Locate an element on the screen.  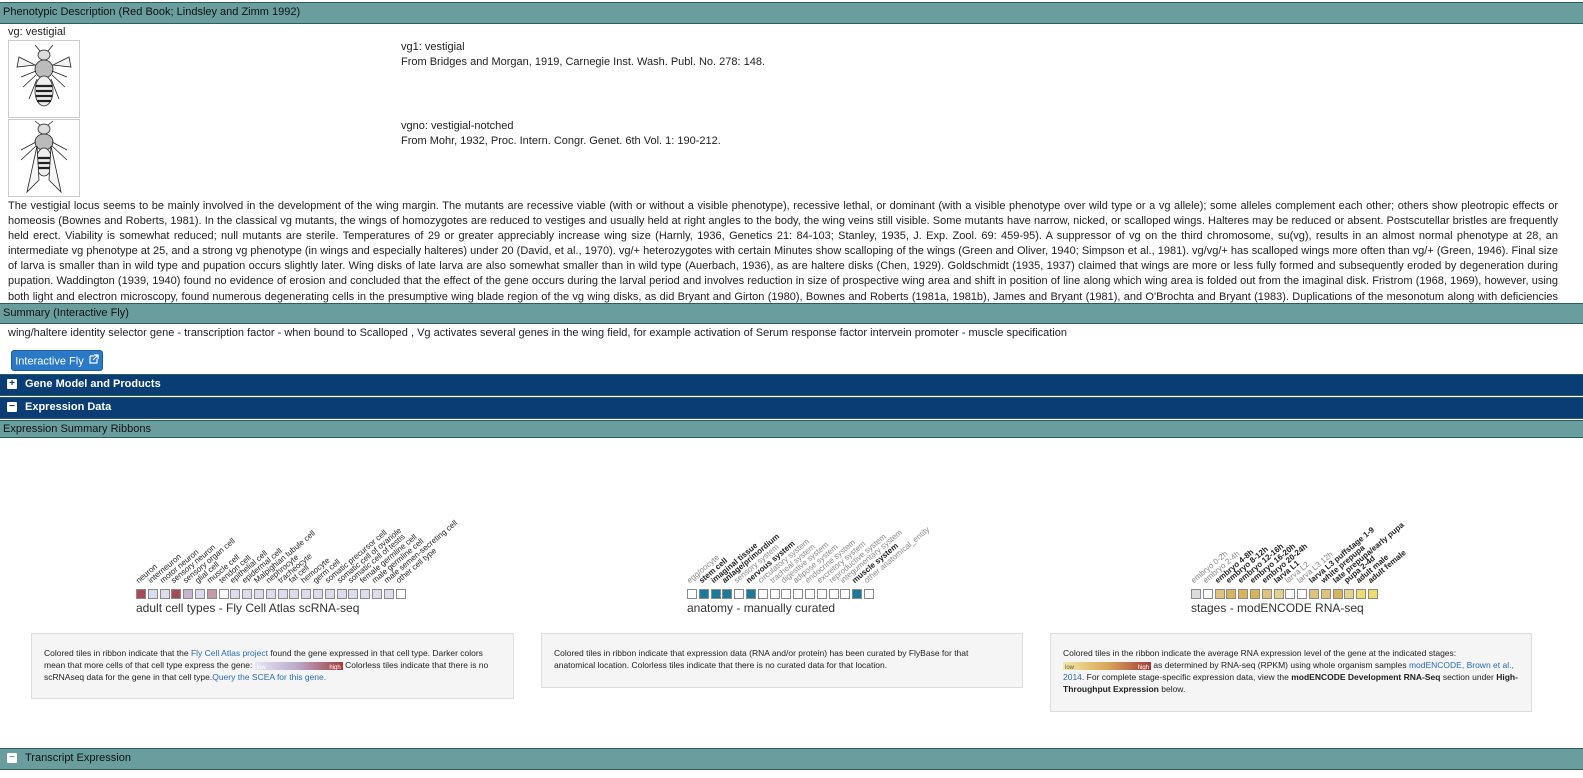
external-link-icon is located at coordinates (94, 361).